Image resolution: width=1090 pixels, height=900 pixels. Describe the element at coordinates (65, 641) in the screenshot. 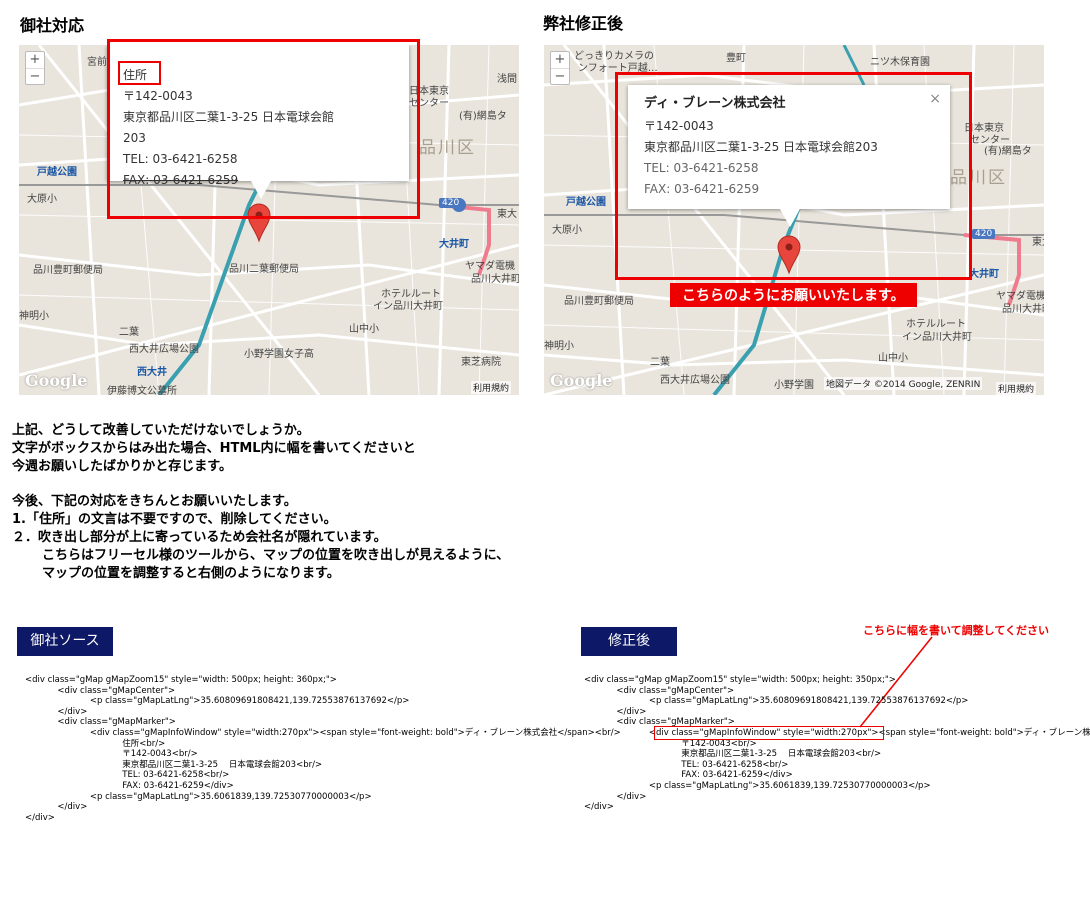

I see `source-left-tag: 御社ソース` at that location.